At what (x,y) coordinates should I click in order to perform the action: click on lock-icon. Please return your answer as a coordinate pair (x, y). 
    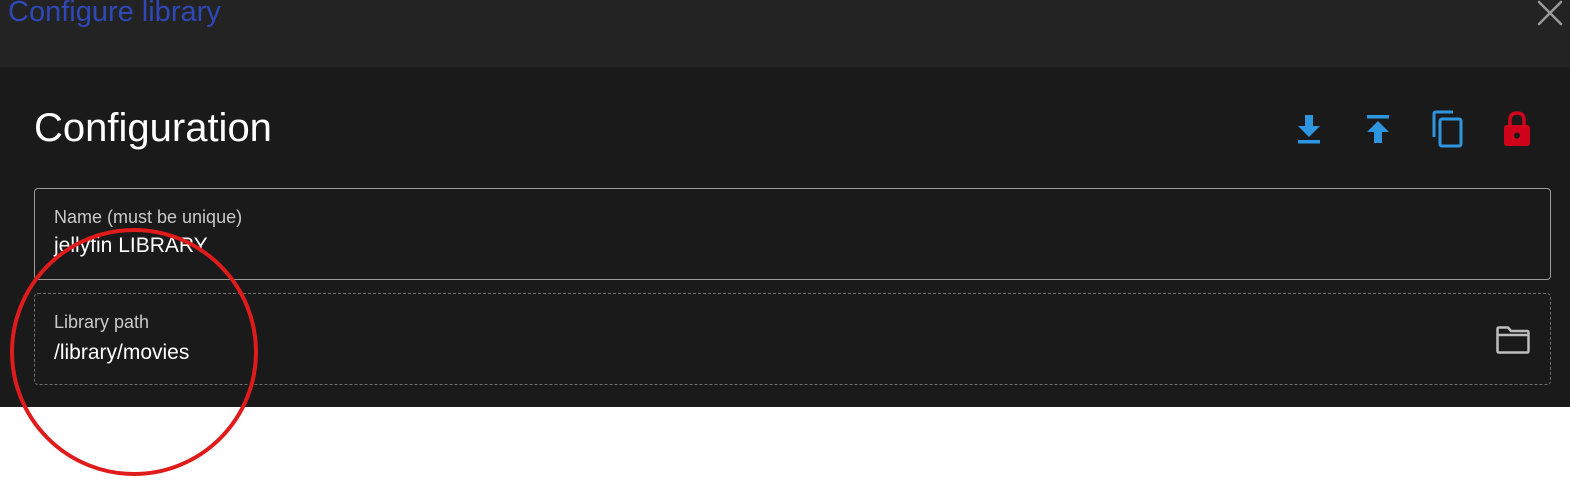
    Looking at the image, I should click on (1517, 128).